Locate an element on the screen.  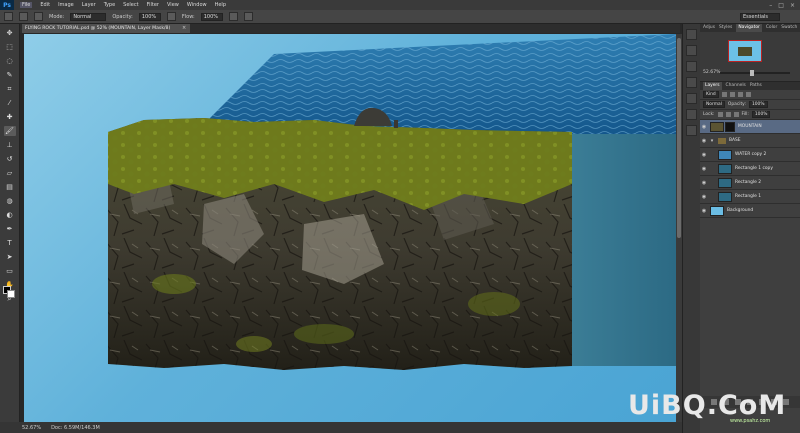
crop-tool-icon: ⌗ is located at coordinates (10, 89).